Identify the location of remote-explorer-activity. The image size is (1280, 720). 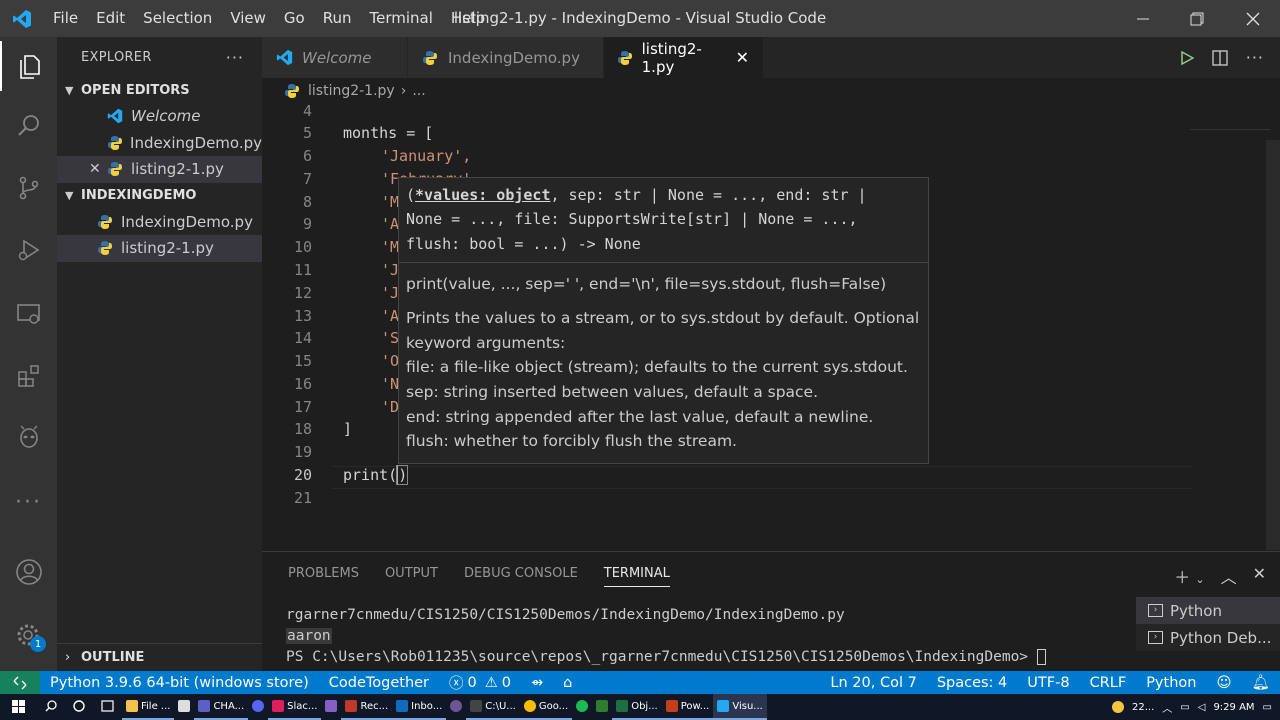
(28, 314).